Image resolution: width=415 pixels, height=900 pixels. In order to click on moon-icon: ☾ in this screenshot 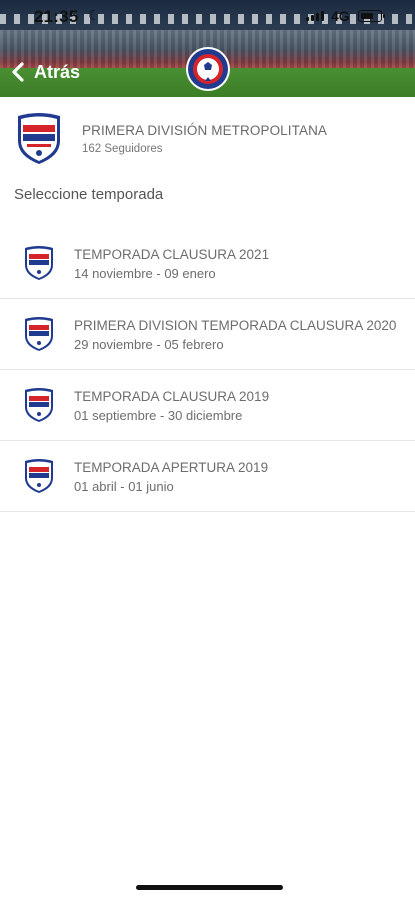, I will do `click(94, 15)`.